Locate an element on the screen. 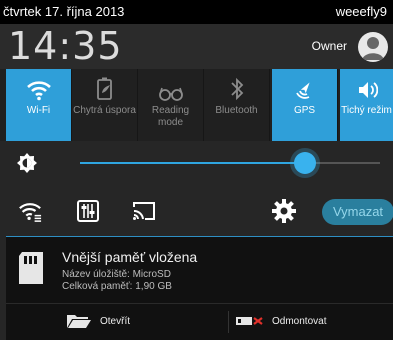 Image resolution: width=393 pixels, height=340 pixels. toggle-silent-mode: Tichý režim is located at coordinates (366, 105).